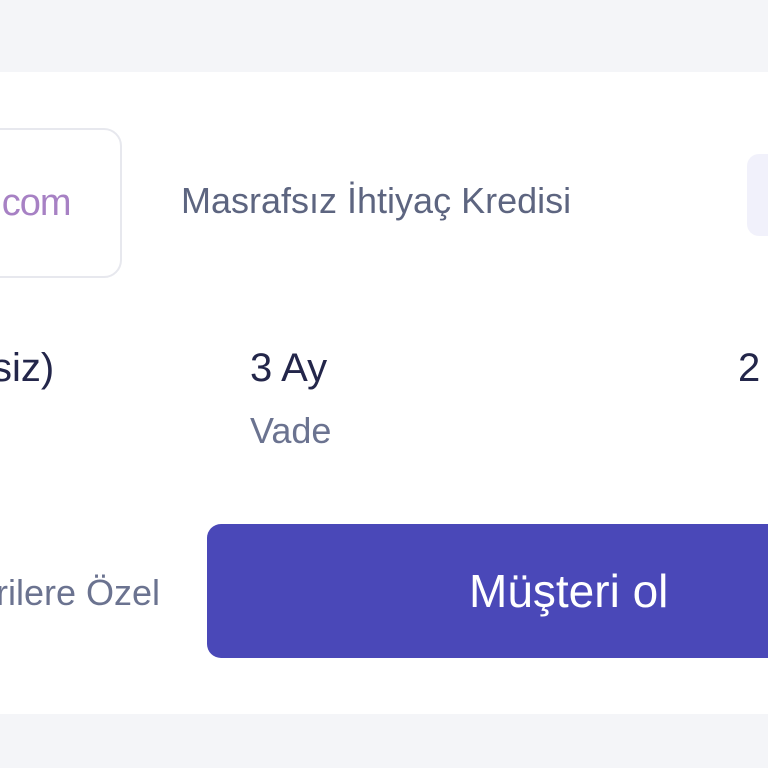  I want to click on become-customer-button-label: Müşteri ol, so click(569, 591).